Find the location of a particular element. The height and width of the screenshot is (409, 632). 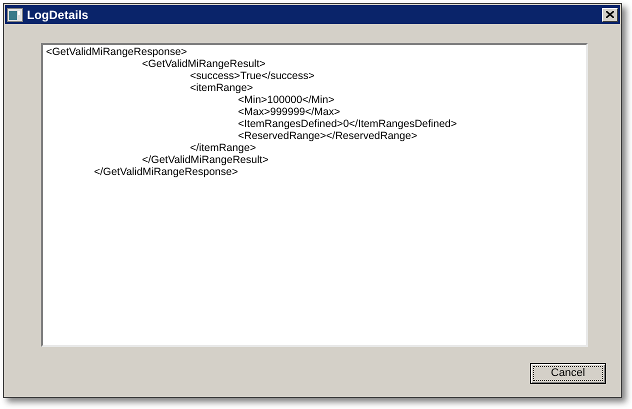

close-icon is located at coordinates (610, 14).